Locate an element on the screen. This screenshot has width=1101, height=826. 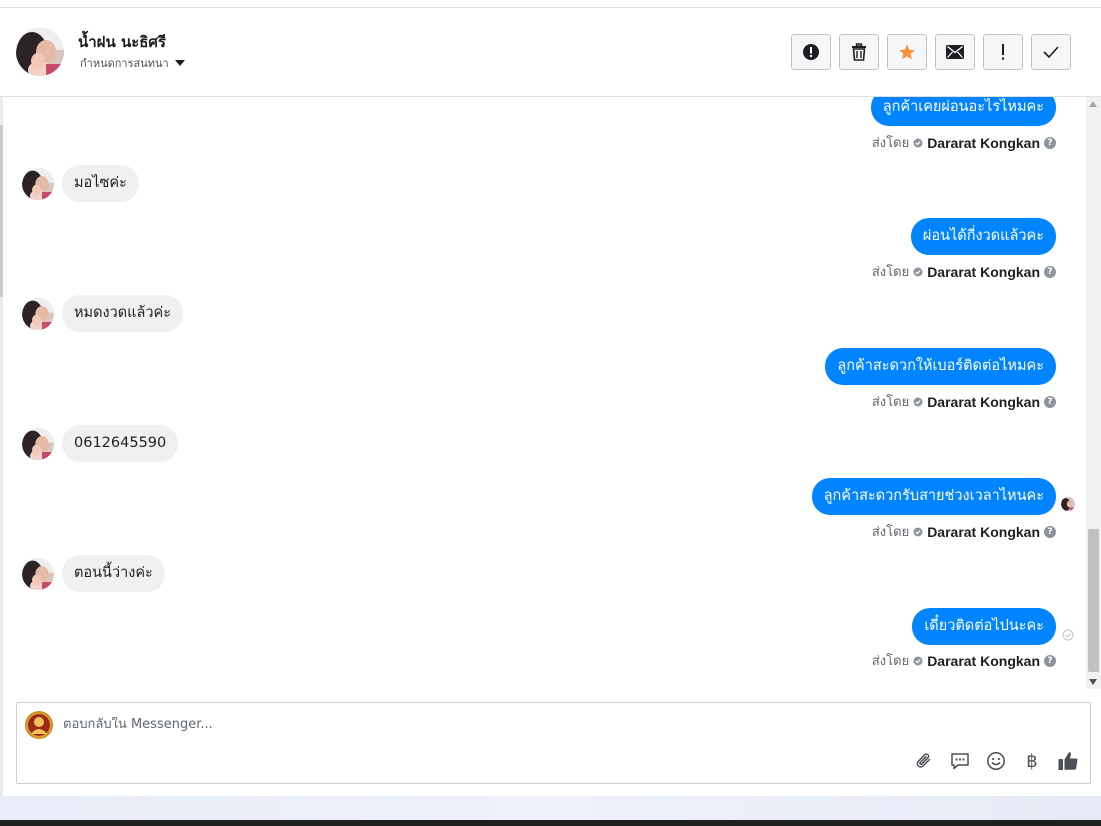
mark-spam-button is located at coordinates (811, 52).